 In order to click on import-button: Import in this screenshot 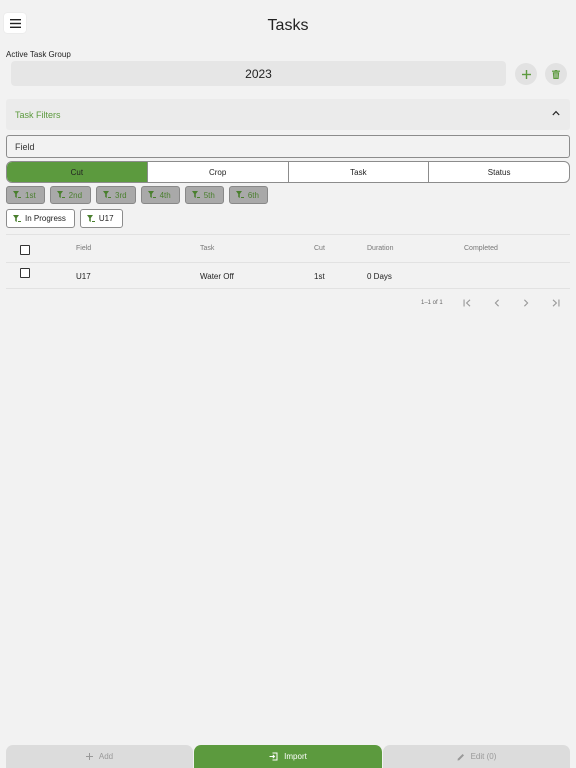, I will do `click(288, 756)`.